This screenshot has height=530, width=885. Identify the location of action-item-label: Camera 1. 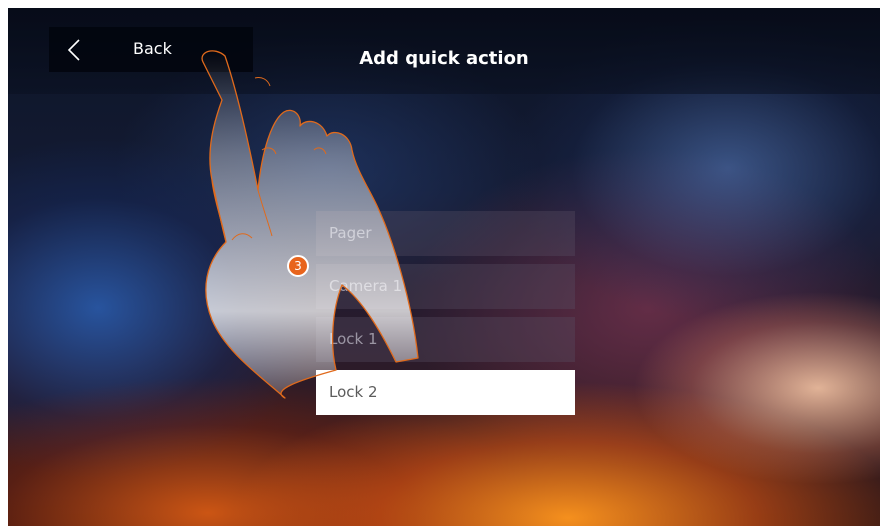
(366, 286).